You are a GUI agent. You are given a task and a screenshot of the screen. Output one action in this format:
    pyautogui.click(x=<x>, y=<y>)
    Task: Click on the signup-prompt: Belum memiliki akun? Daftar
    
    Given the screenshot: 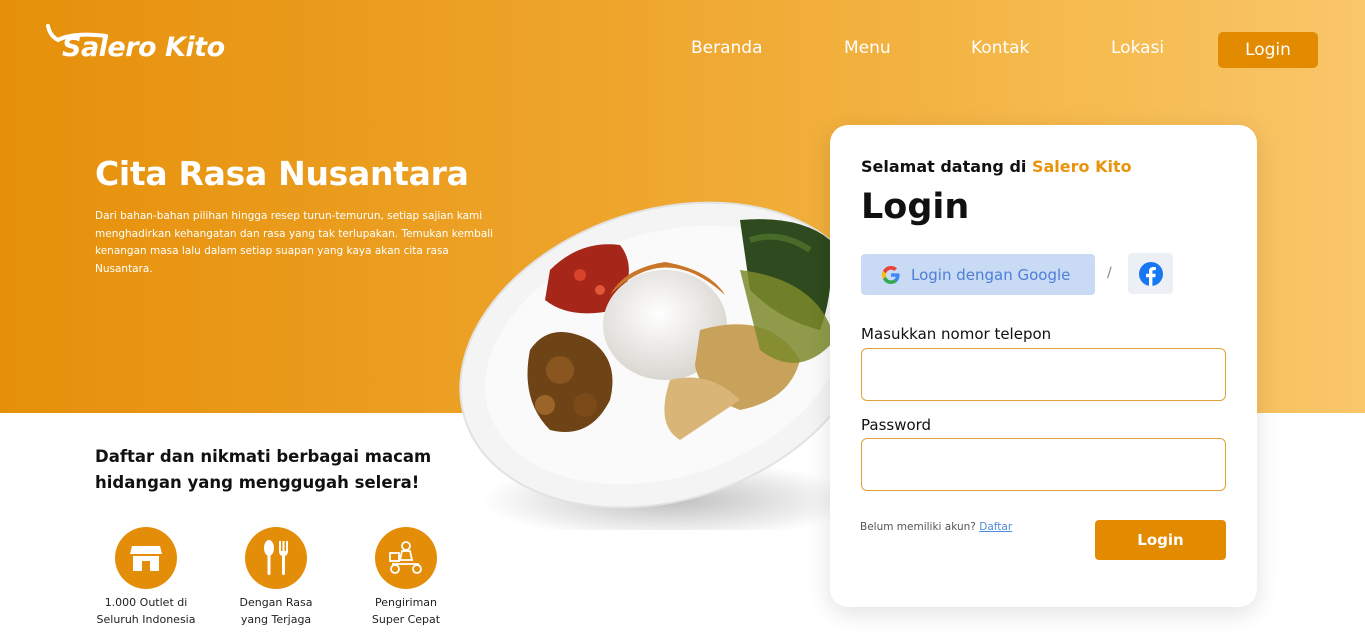 What is the action you would take?
    pyautogui.click(x=936, y=527)
    